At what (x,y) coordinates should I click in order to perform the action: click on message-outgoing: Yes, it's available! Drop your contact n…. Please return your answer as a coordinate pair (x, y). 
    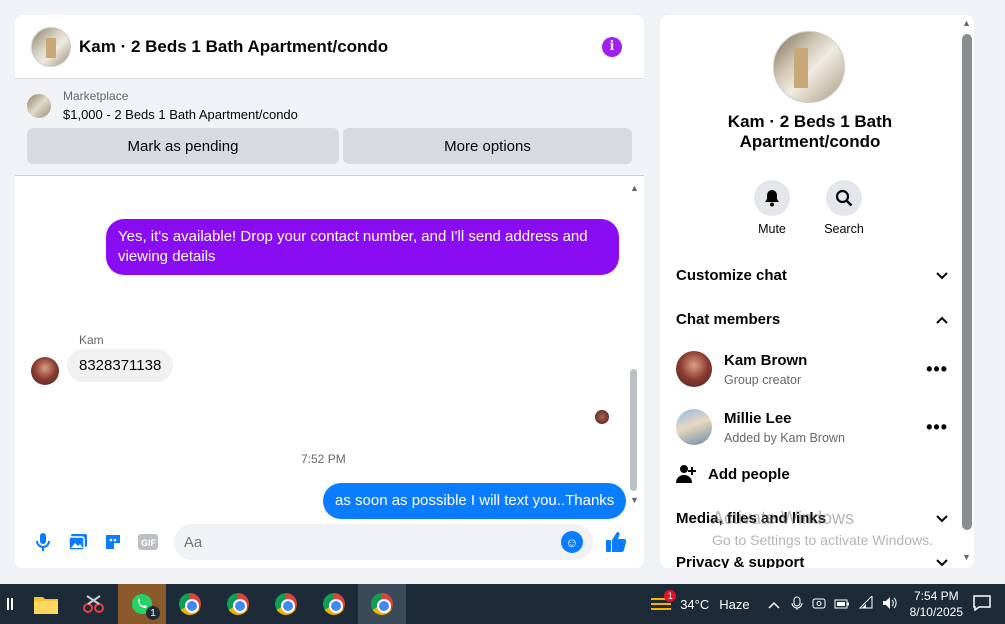
    Looking at the image, I should click on (362, 247).